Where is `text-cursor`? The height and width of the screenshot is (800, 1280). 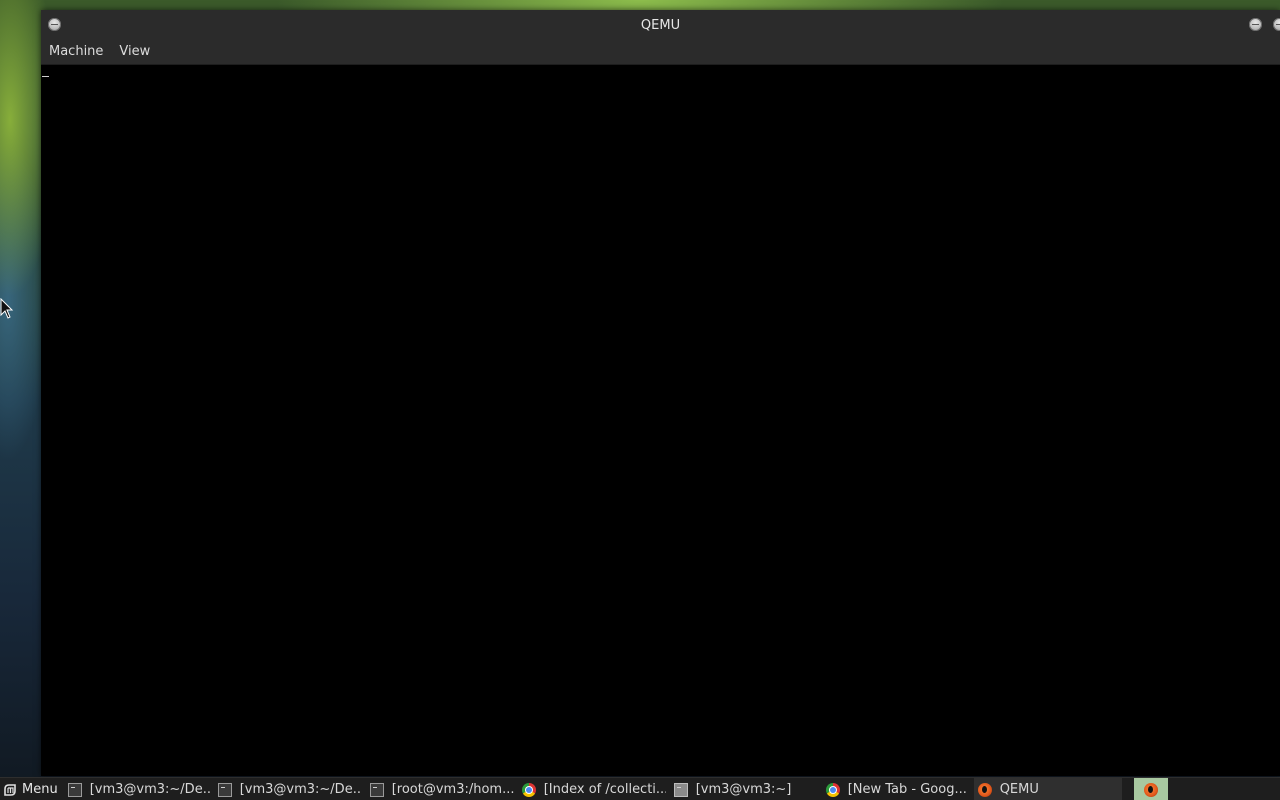 text-cursor is located at coordinates (45, 76).